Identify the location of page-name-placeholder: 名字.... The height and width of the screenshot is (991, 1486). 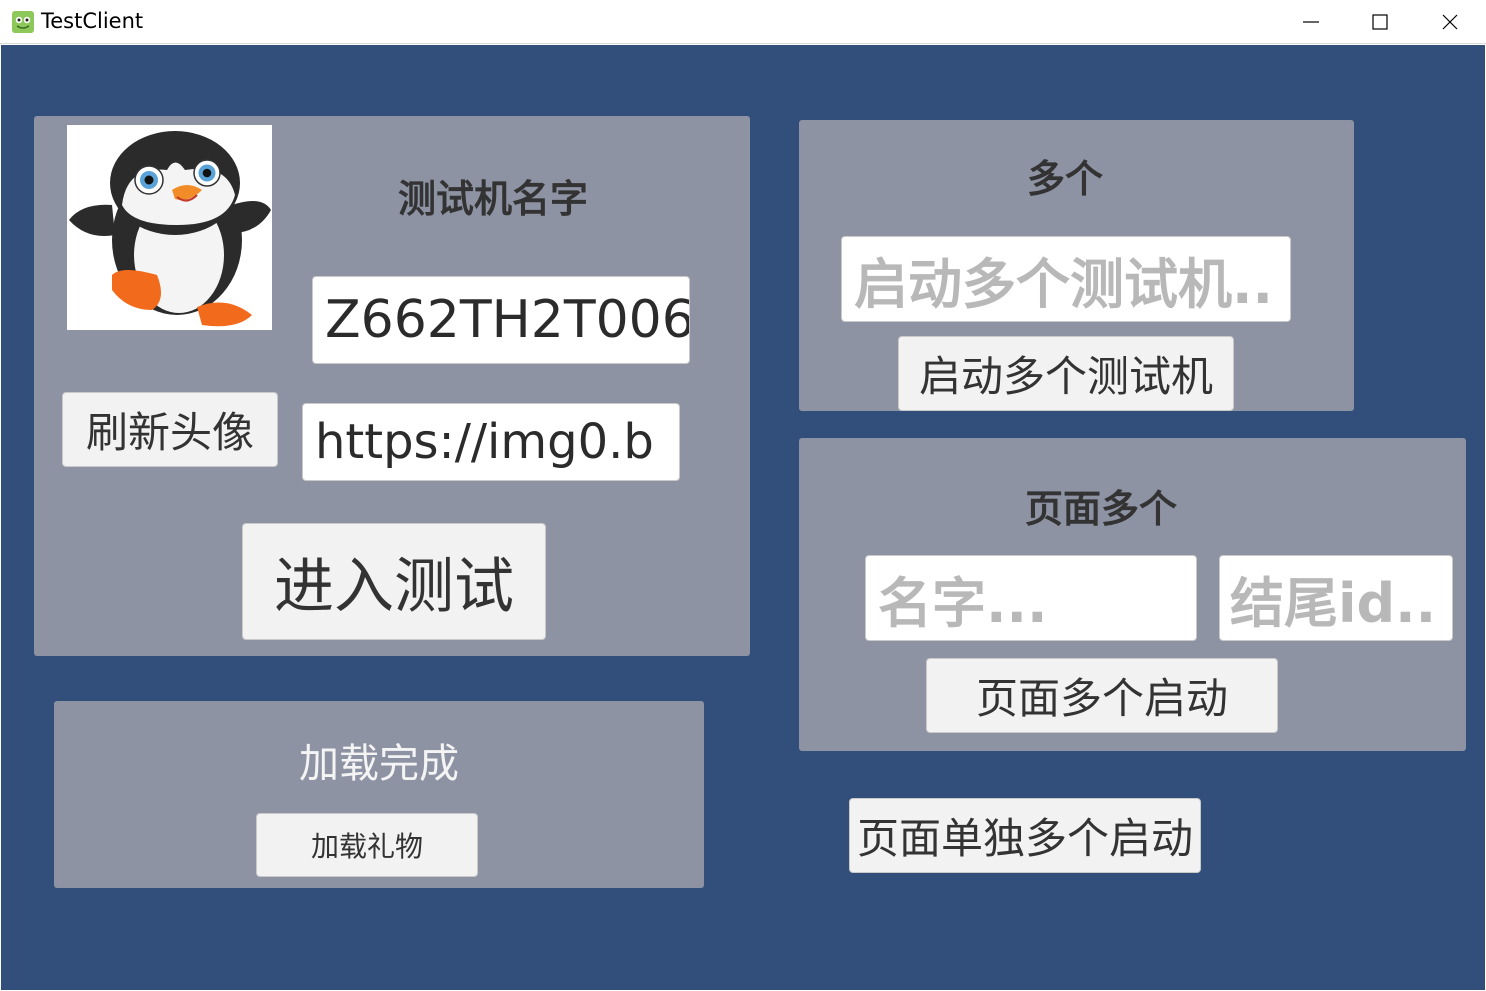
(963, 603).